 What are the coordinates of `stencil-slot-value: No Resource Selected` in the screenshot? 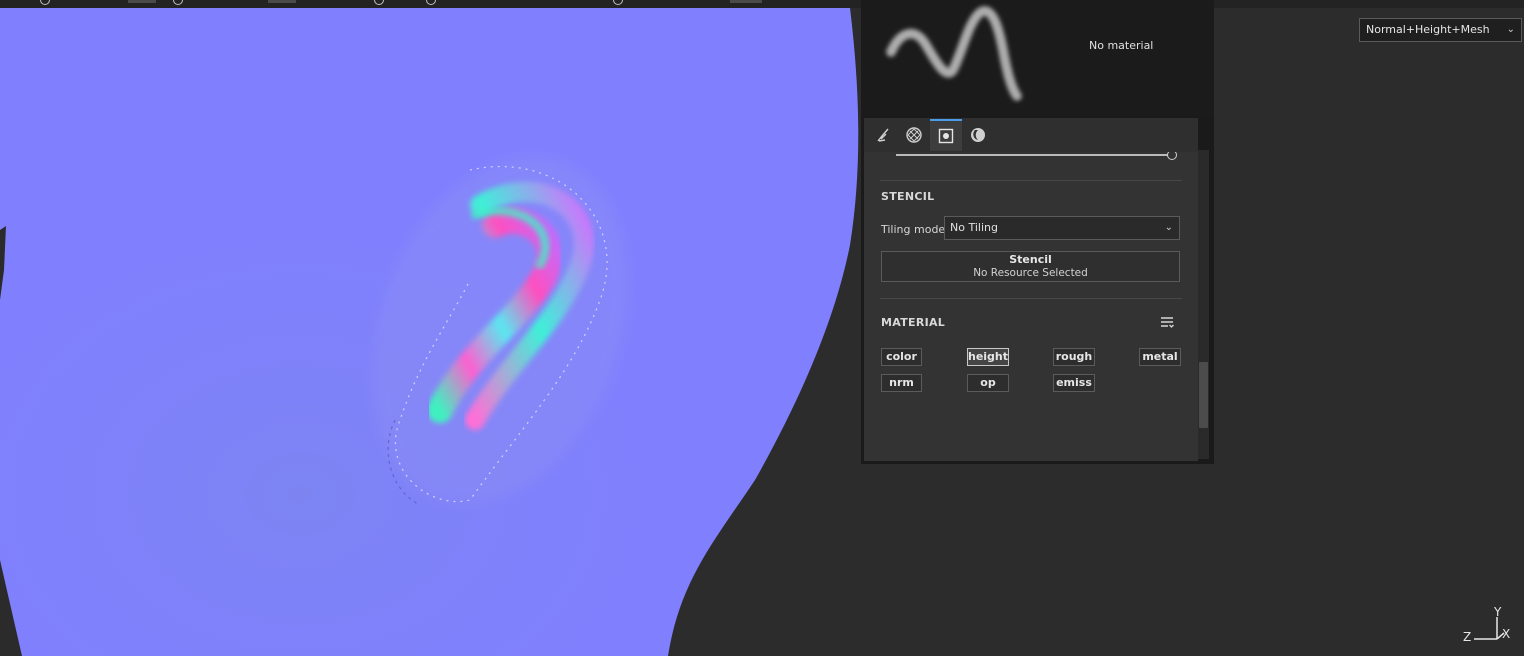 It's located at (1030, 273).